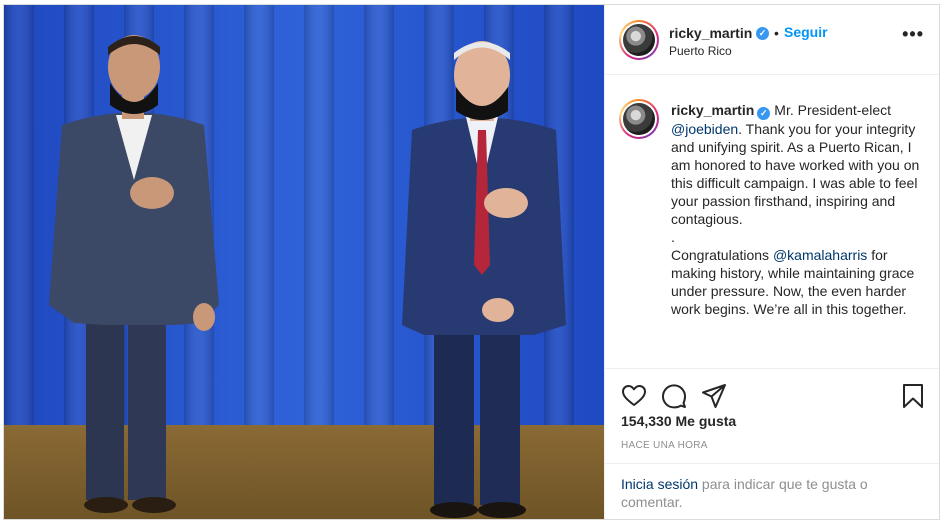 The width and height of the screenshot is (943, 525). What do you see at coordinates (913, 396) in the screenshot?
I see `bookmark-icon` at bounding box center [913, 396].